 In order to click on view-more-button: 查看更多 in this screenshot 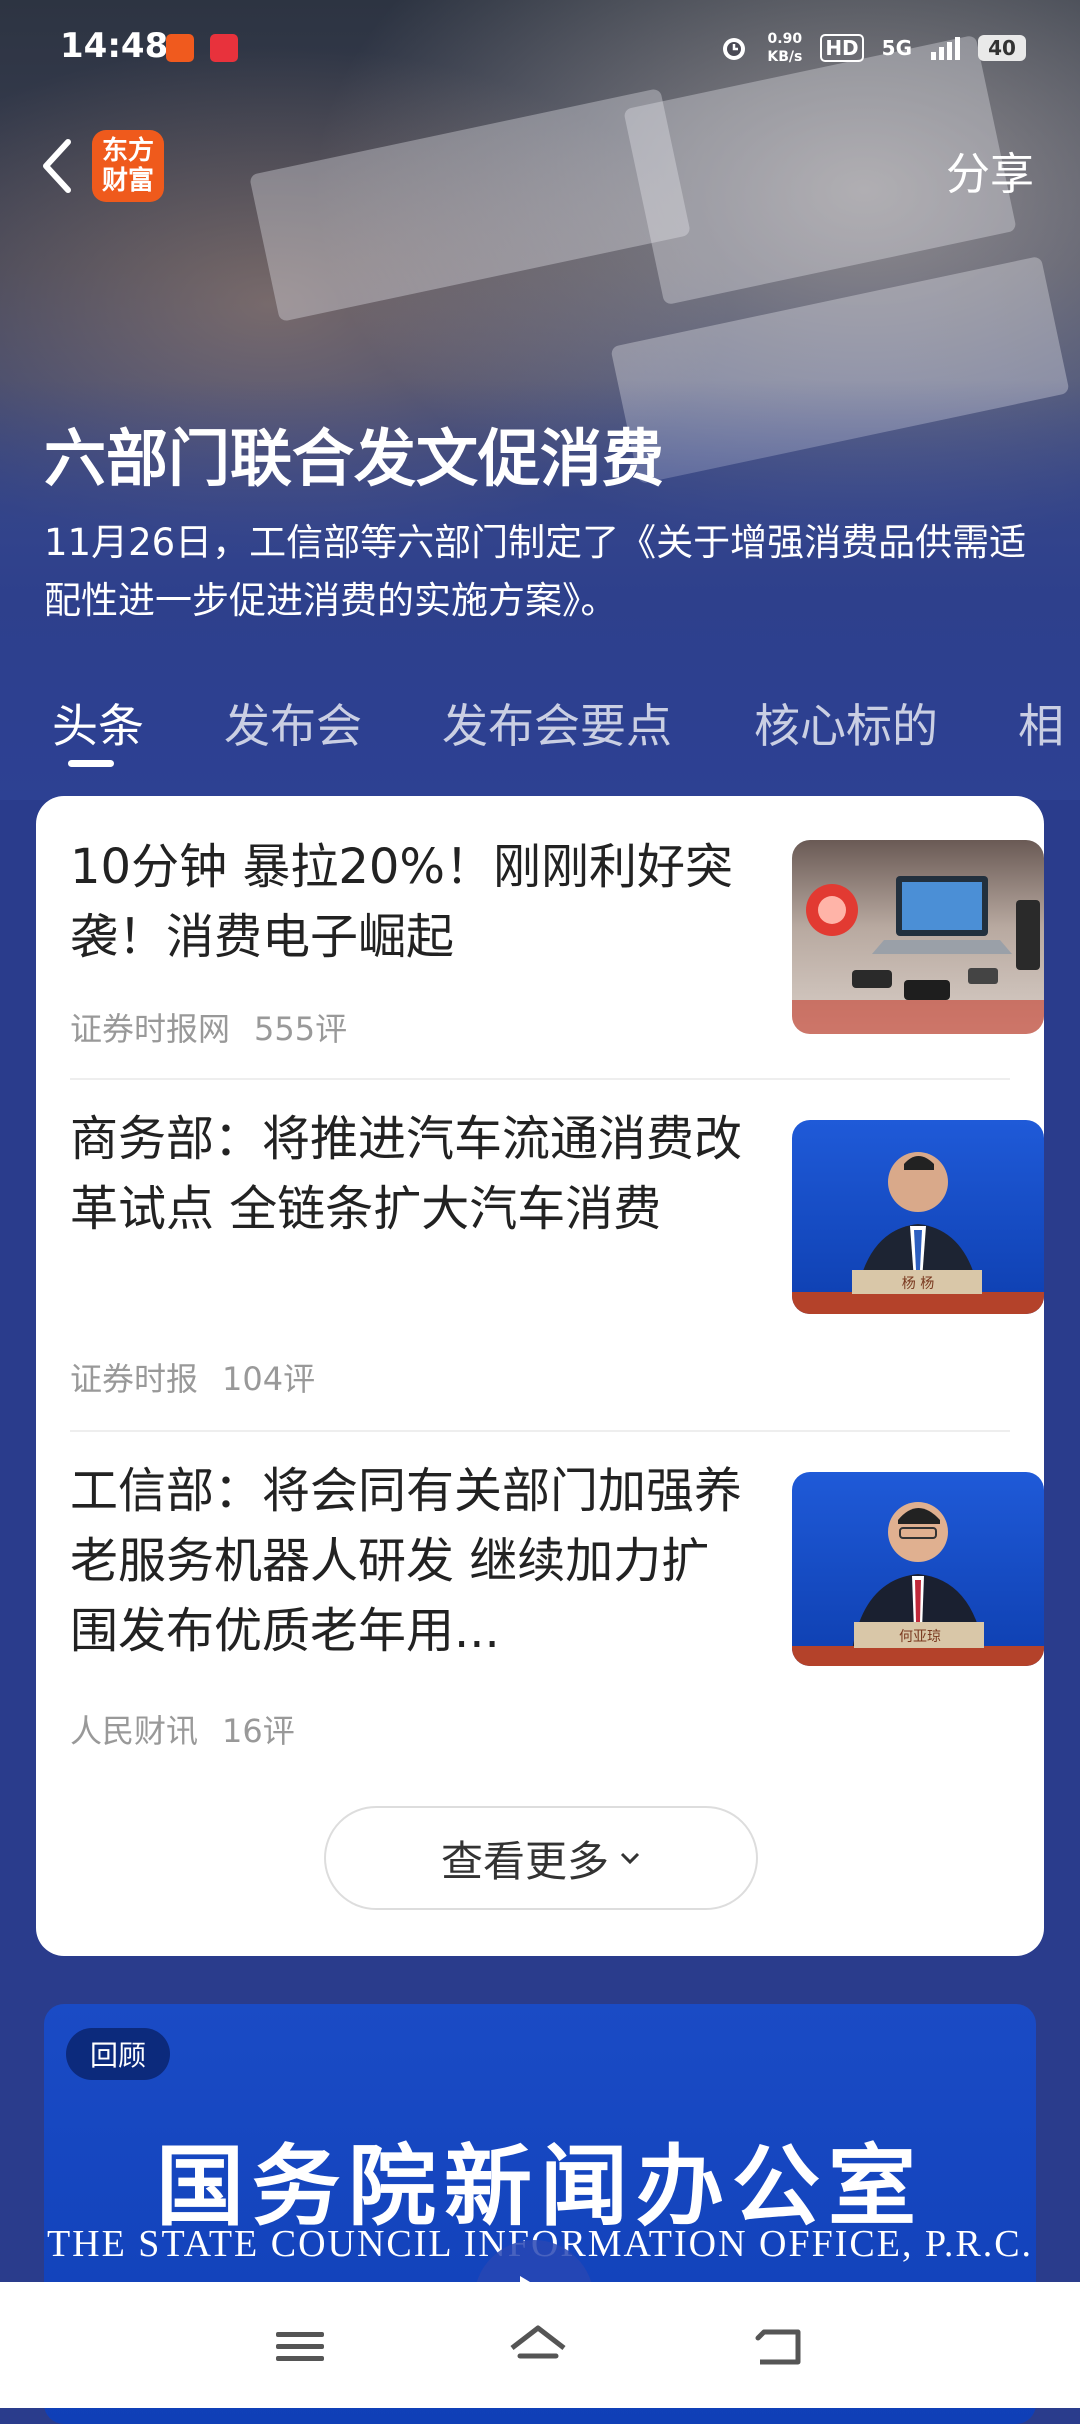, I will do `click(541, 1858)`.